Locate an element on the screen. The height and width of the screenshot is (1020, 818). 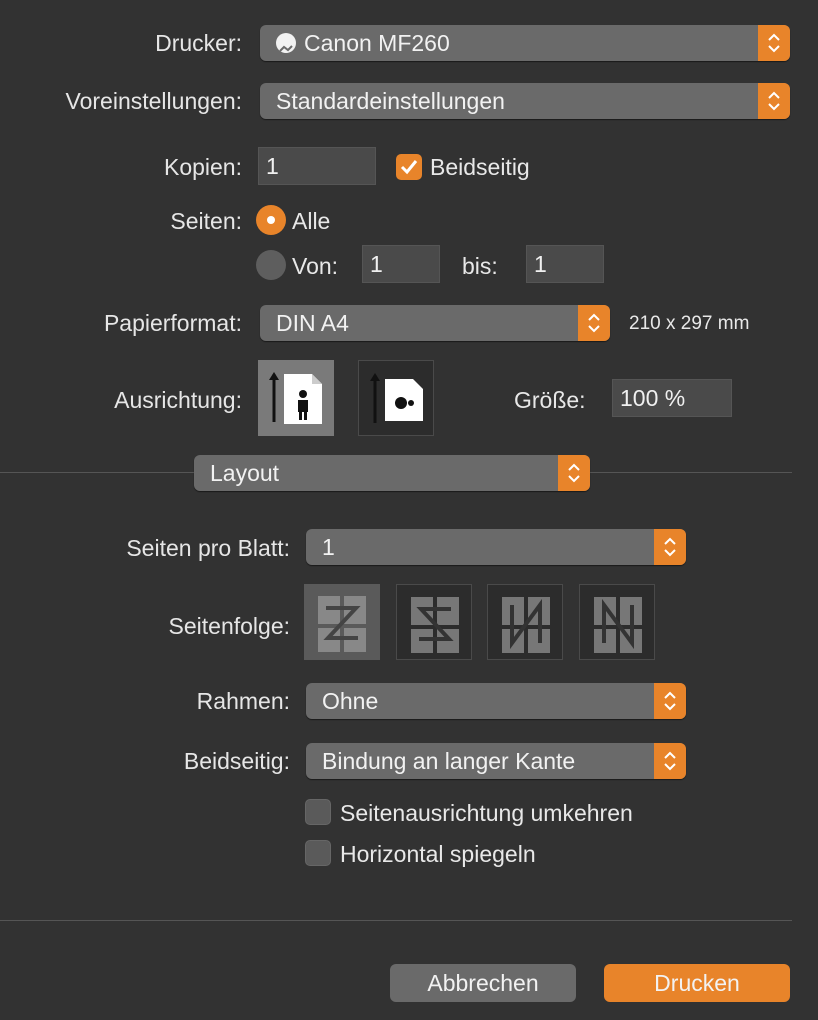
pages-all-label: Alle is located at coordinates (311, 221).